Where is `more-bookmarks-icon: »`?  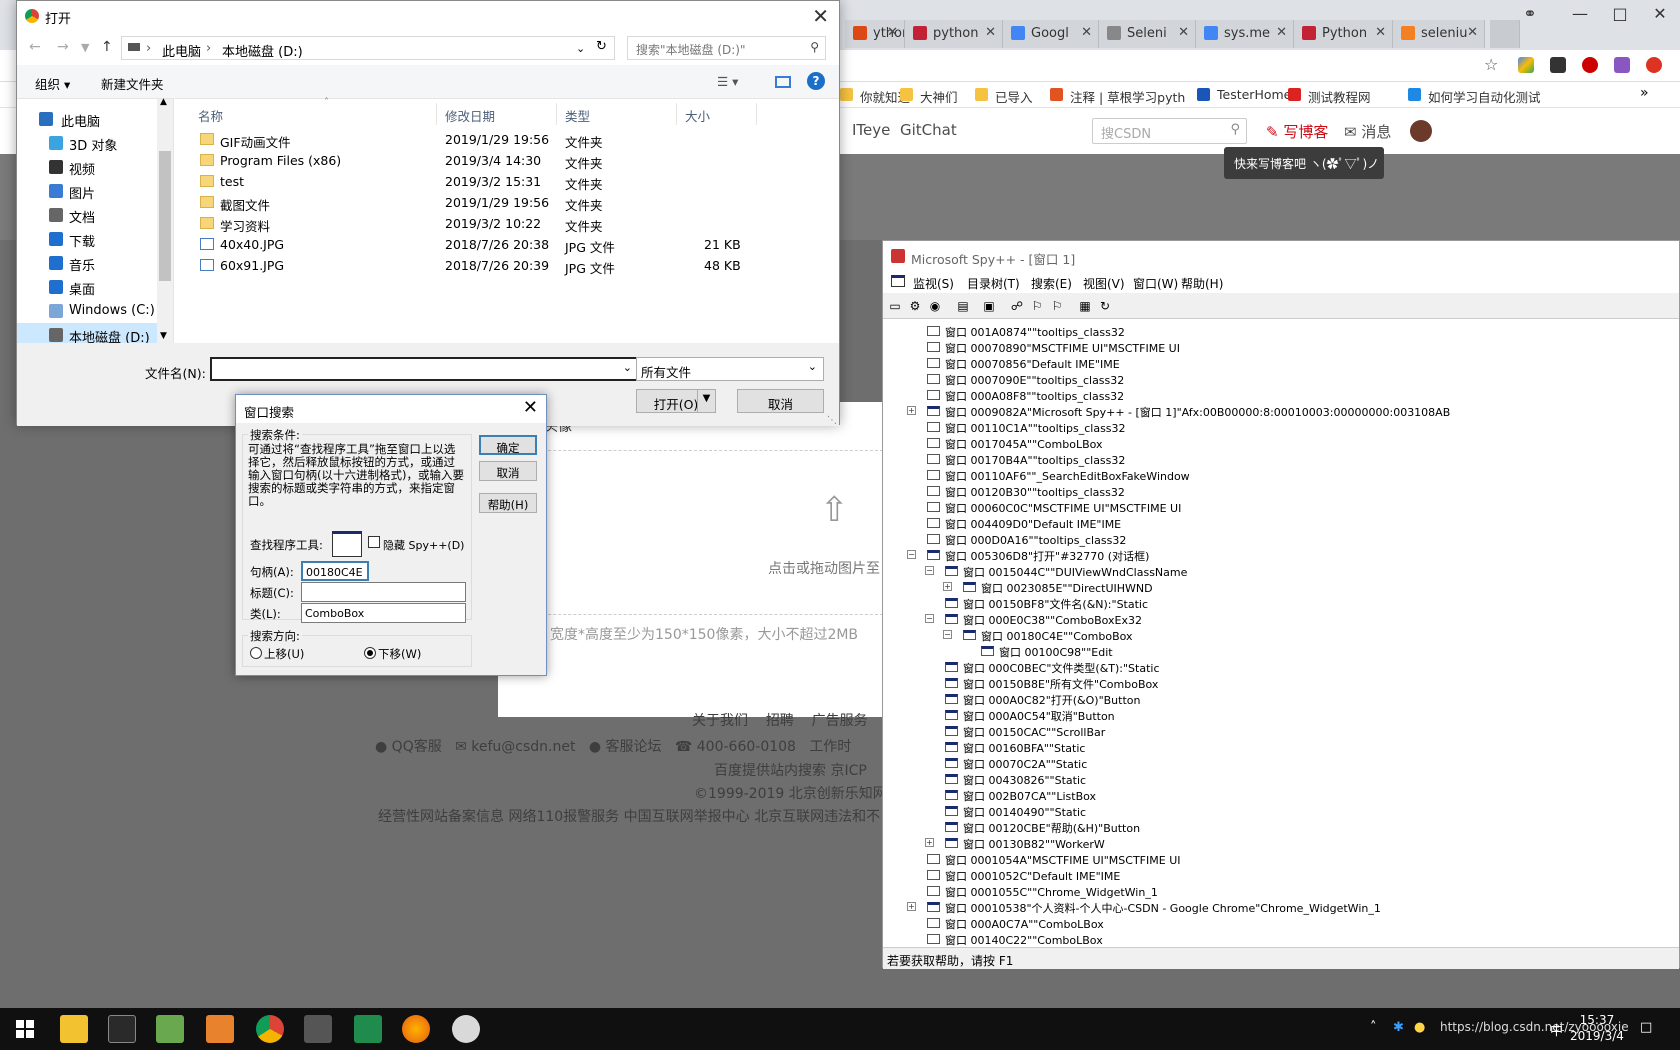 more-bookmarks-icon: » is located at coordinates (1644, 93).